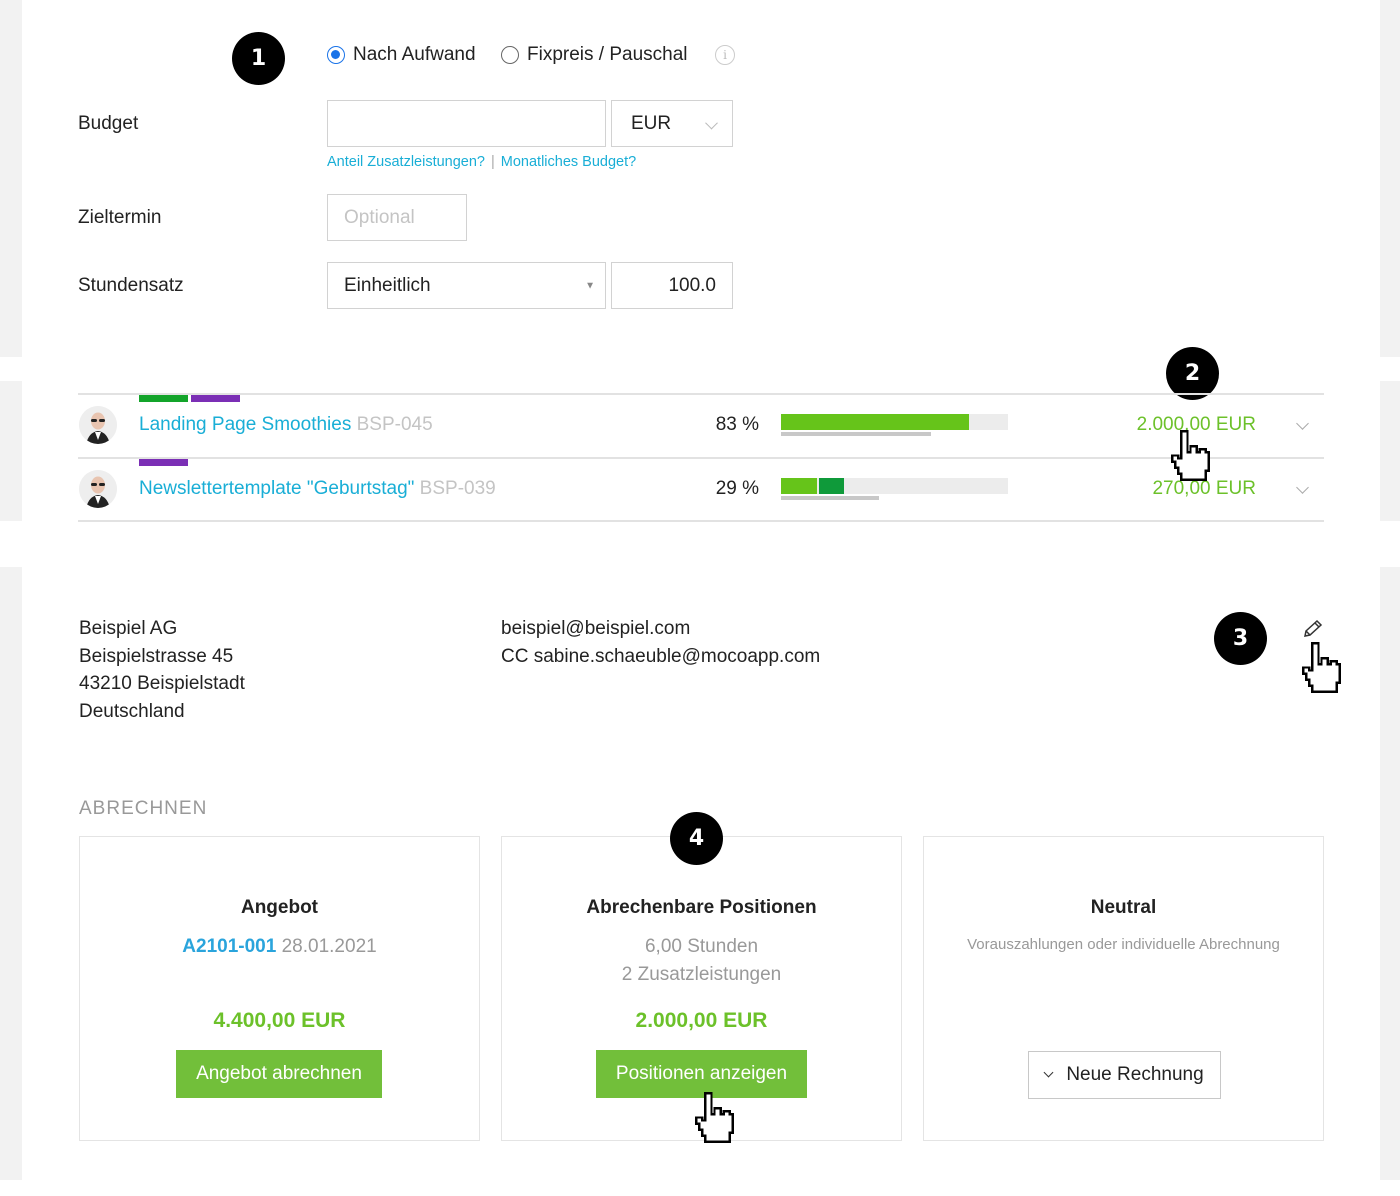 This screenshot has height=1196, width=1400. What do you see at coordinates (701, 1020) in the screenshot?
I see `card-amount: 2.000,00 EUR` at bounding box center [701, 1020].